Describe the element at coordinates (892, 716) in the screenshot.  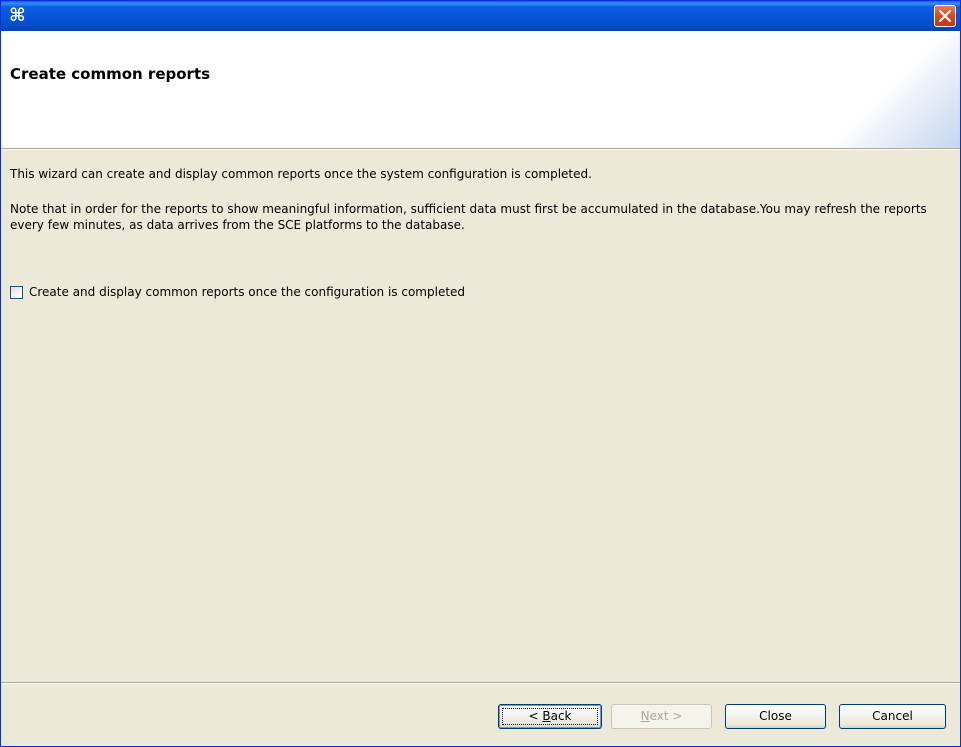
I see `cancel-button: Cancel` at that location.